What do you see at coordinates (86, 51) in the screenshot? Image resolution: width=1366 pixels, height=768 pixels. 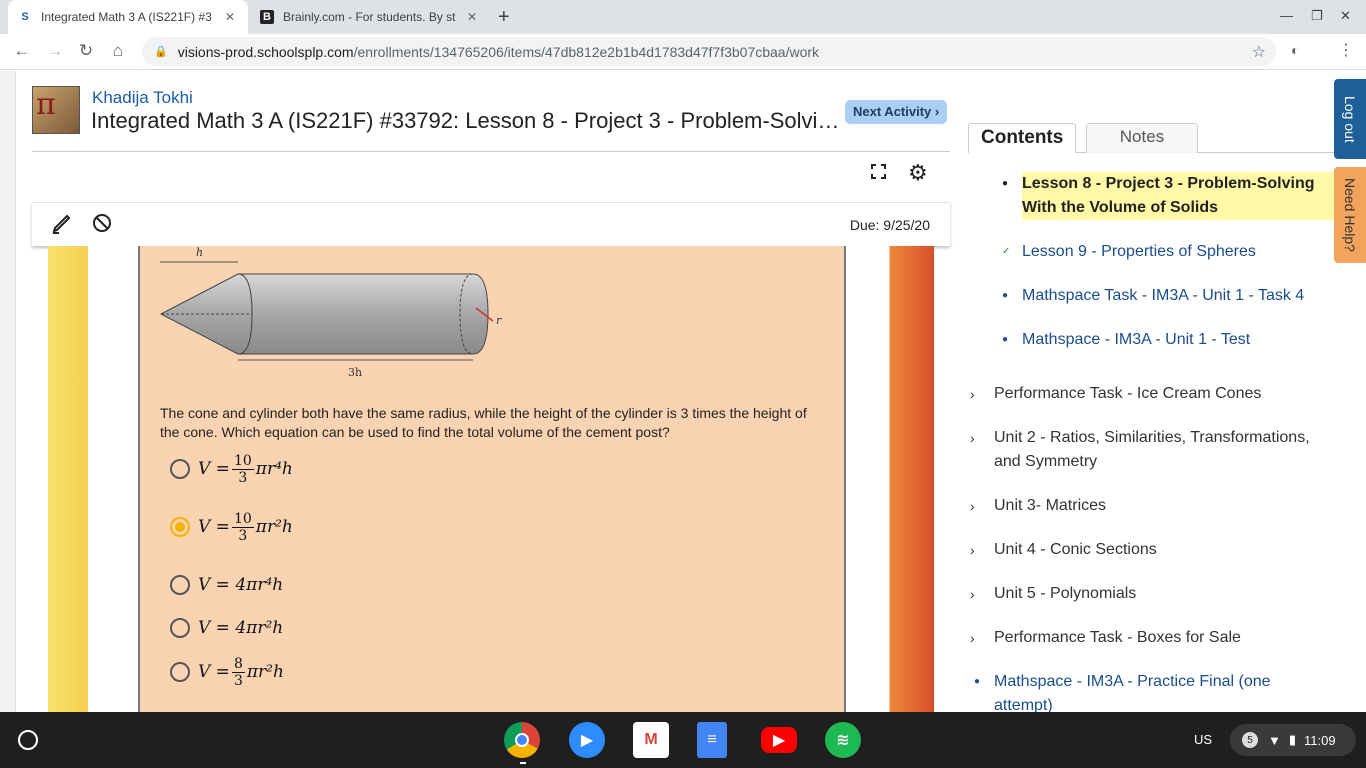 I see `reload-icon: ↻` at bounding box center [86, 51].